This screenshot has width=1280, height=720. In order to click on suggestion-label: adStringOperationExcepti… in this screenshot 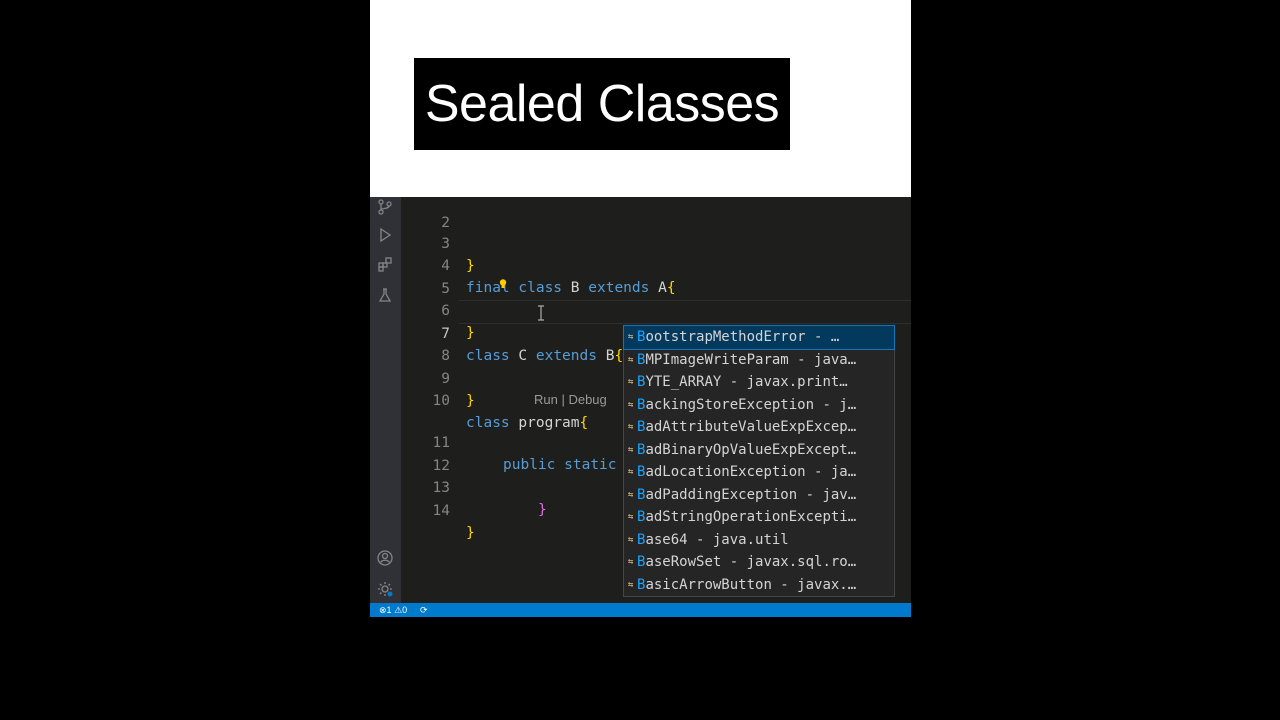, I will do `click(751, 517)`.